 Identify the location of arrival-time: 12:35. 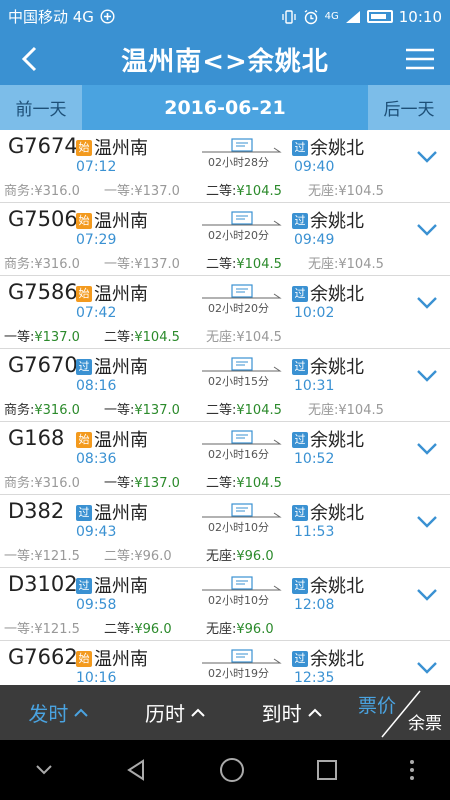
(314, 677).